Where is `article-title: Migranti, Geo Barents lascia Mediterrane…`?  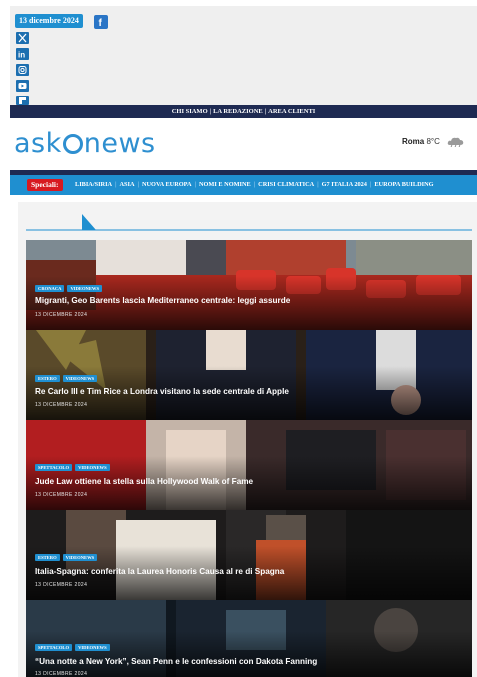 article-title: Migranti, Geo Barents lascia Mediterrane… is located at coordinates (162, 300).